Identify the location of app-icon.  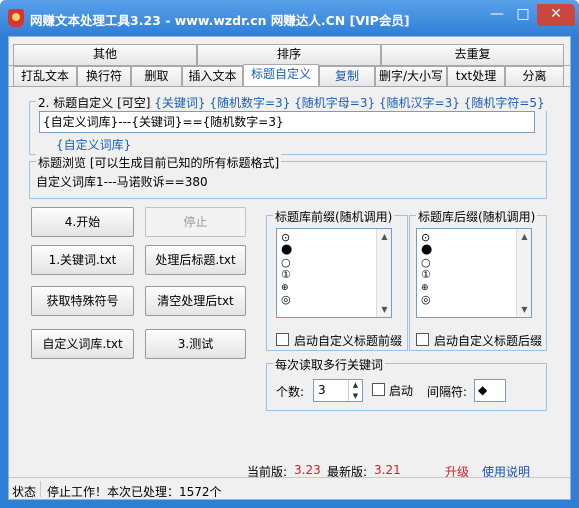
(16, 18).